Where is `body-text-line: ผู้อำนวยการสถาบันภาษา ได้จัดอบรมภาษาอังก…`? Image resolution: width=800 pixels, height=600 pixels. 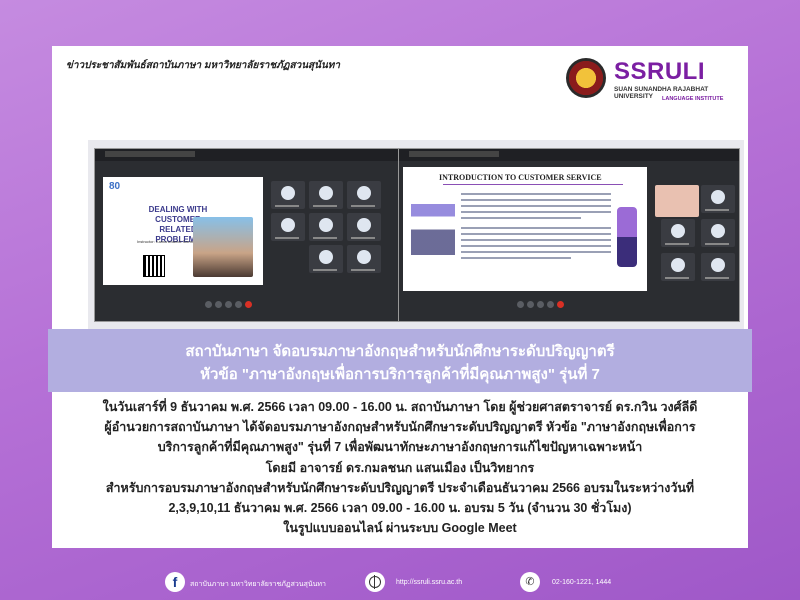
body-text-line: ผู้อำนวยการสถาบันภาษา ได้จัดอบรมภาษาอังก… is located at coordinates (400, 427).